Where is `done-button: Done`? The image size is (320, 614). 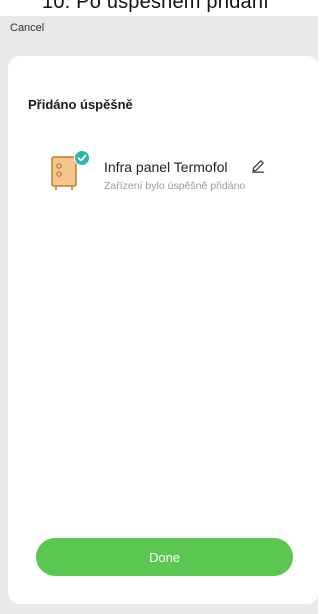
done-button: Done is located at coordinates (164, 557).